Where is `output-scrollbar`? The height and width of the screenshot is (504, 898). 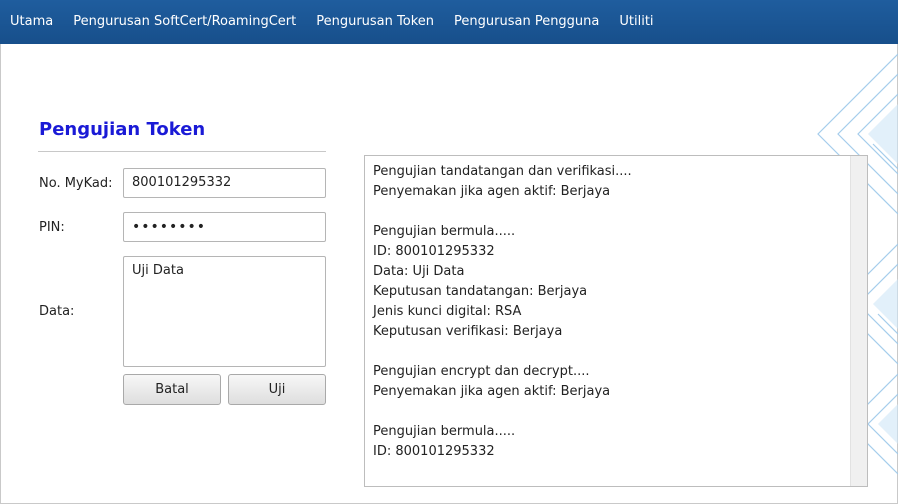 output-scrollbar is located at coordinates (858, 321).